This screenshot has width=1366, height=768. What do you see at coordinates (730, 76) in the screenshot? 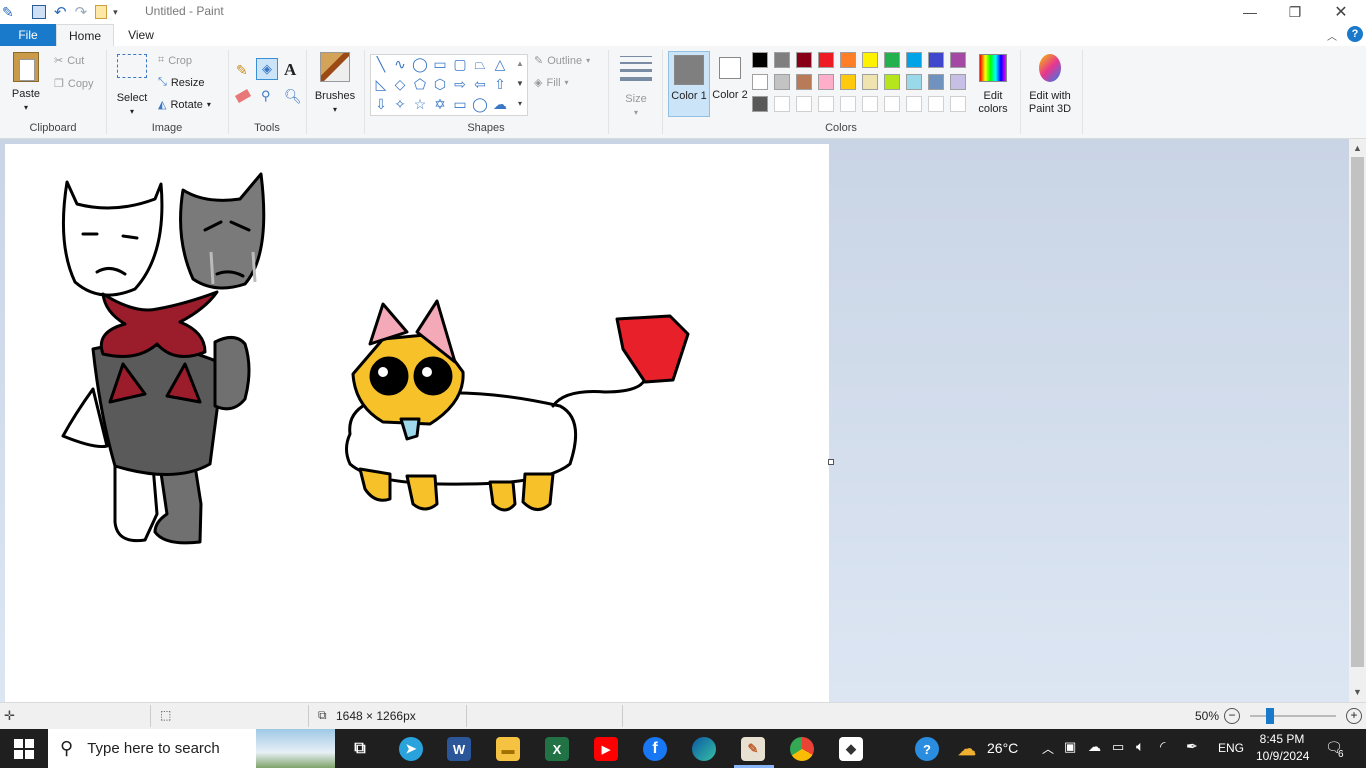
I see `color2-button: Color 2` at bounding box center [730, 76].